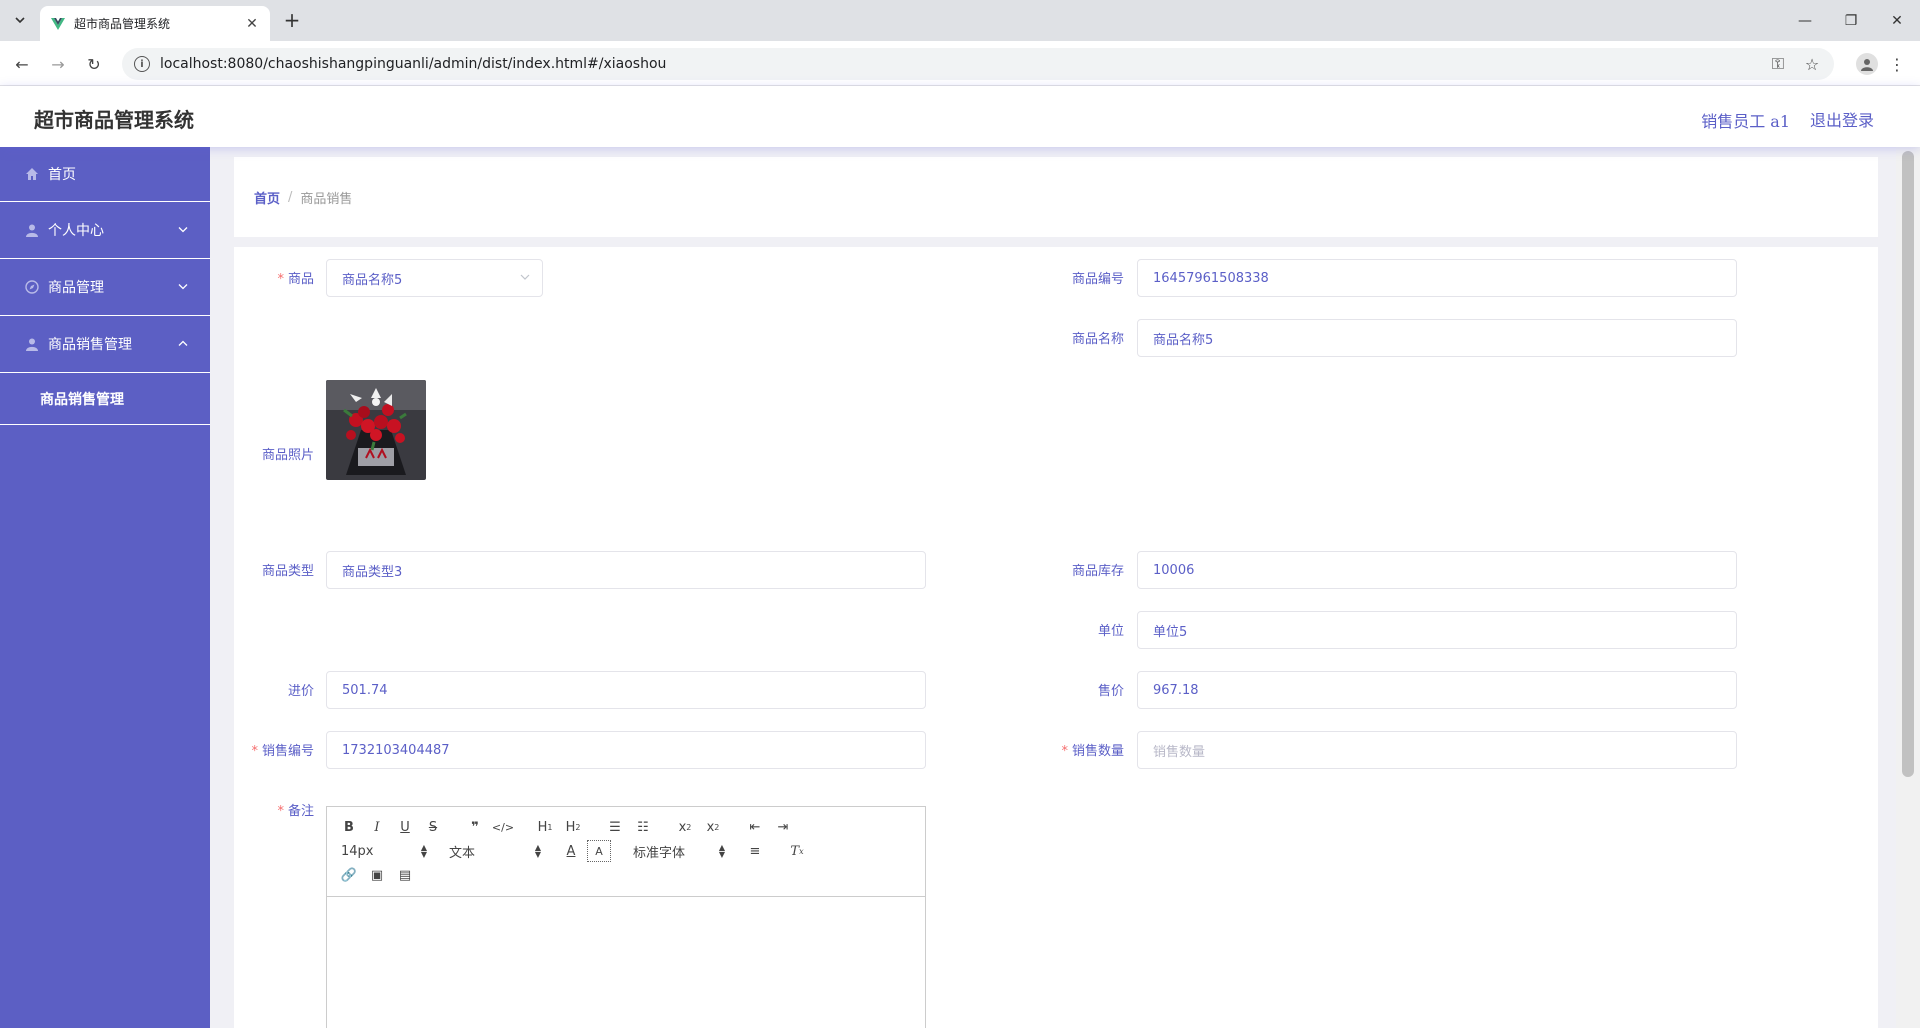  Describe the element at coordinates (94, 64) in the screenshot. I see `reload-icon: ↻` at that location.